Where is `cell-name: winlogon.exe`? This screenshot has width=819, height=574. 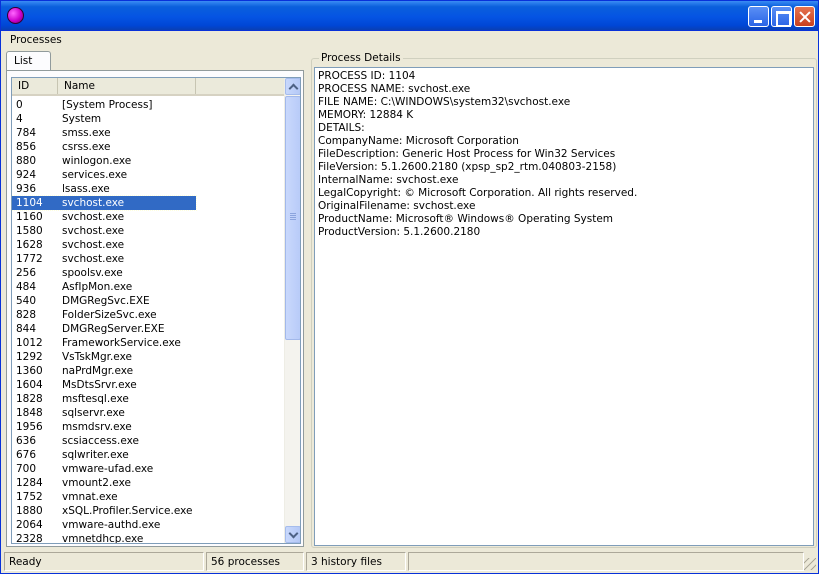 cell-name: winlogon.exe is located at coordinates (97, 161).